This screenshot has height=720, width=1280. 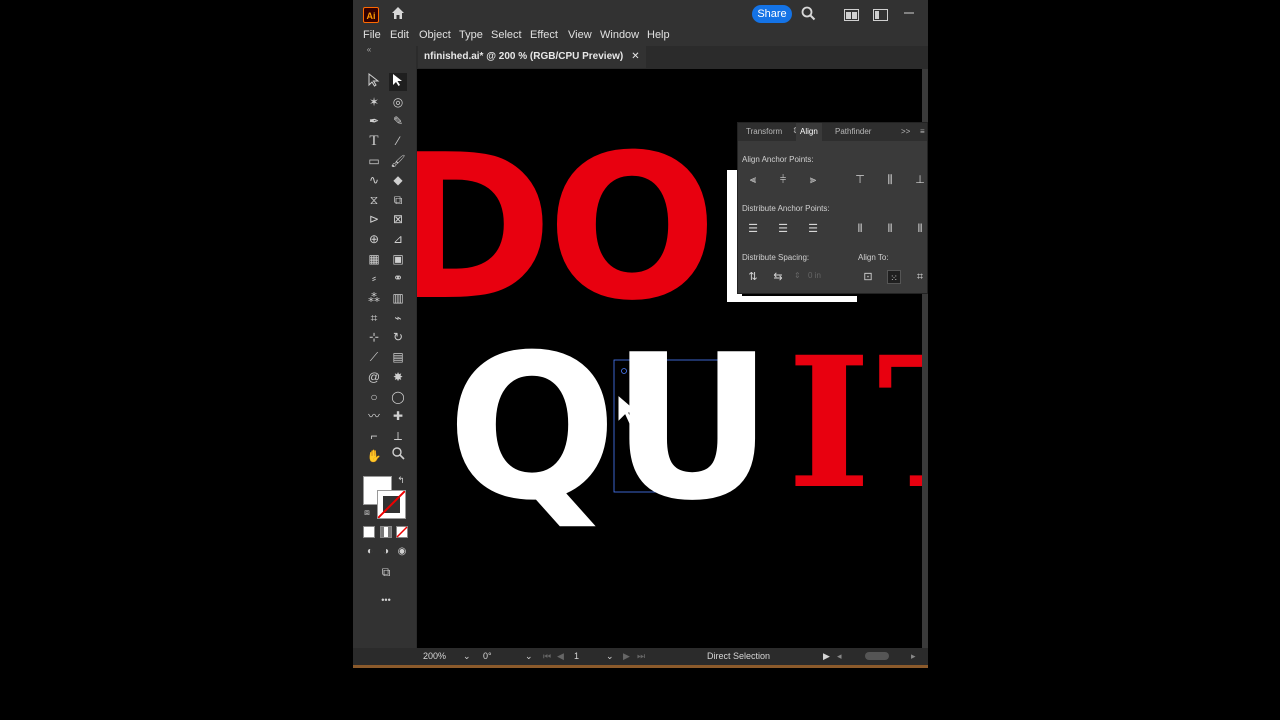 I want to click on menu-window: Window, so click(x=619, y=35).